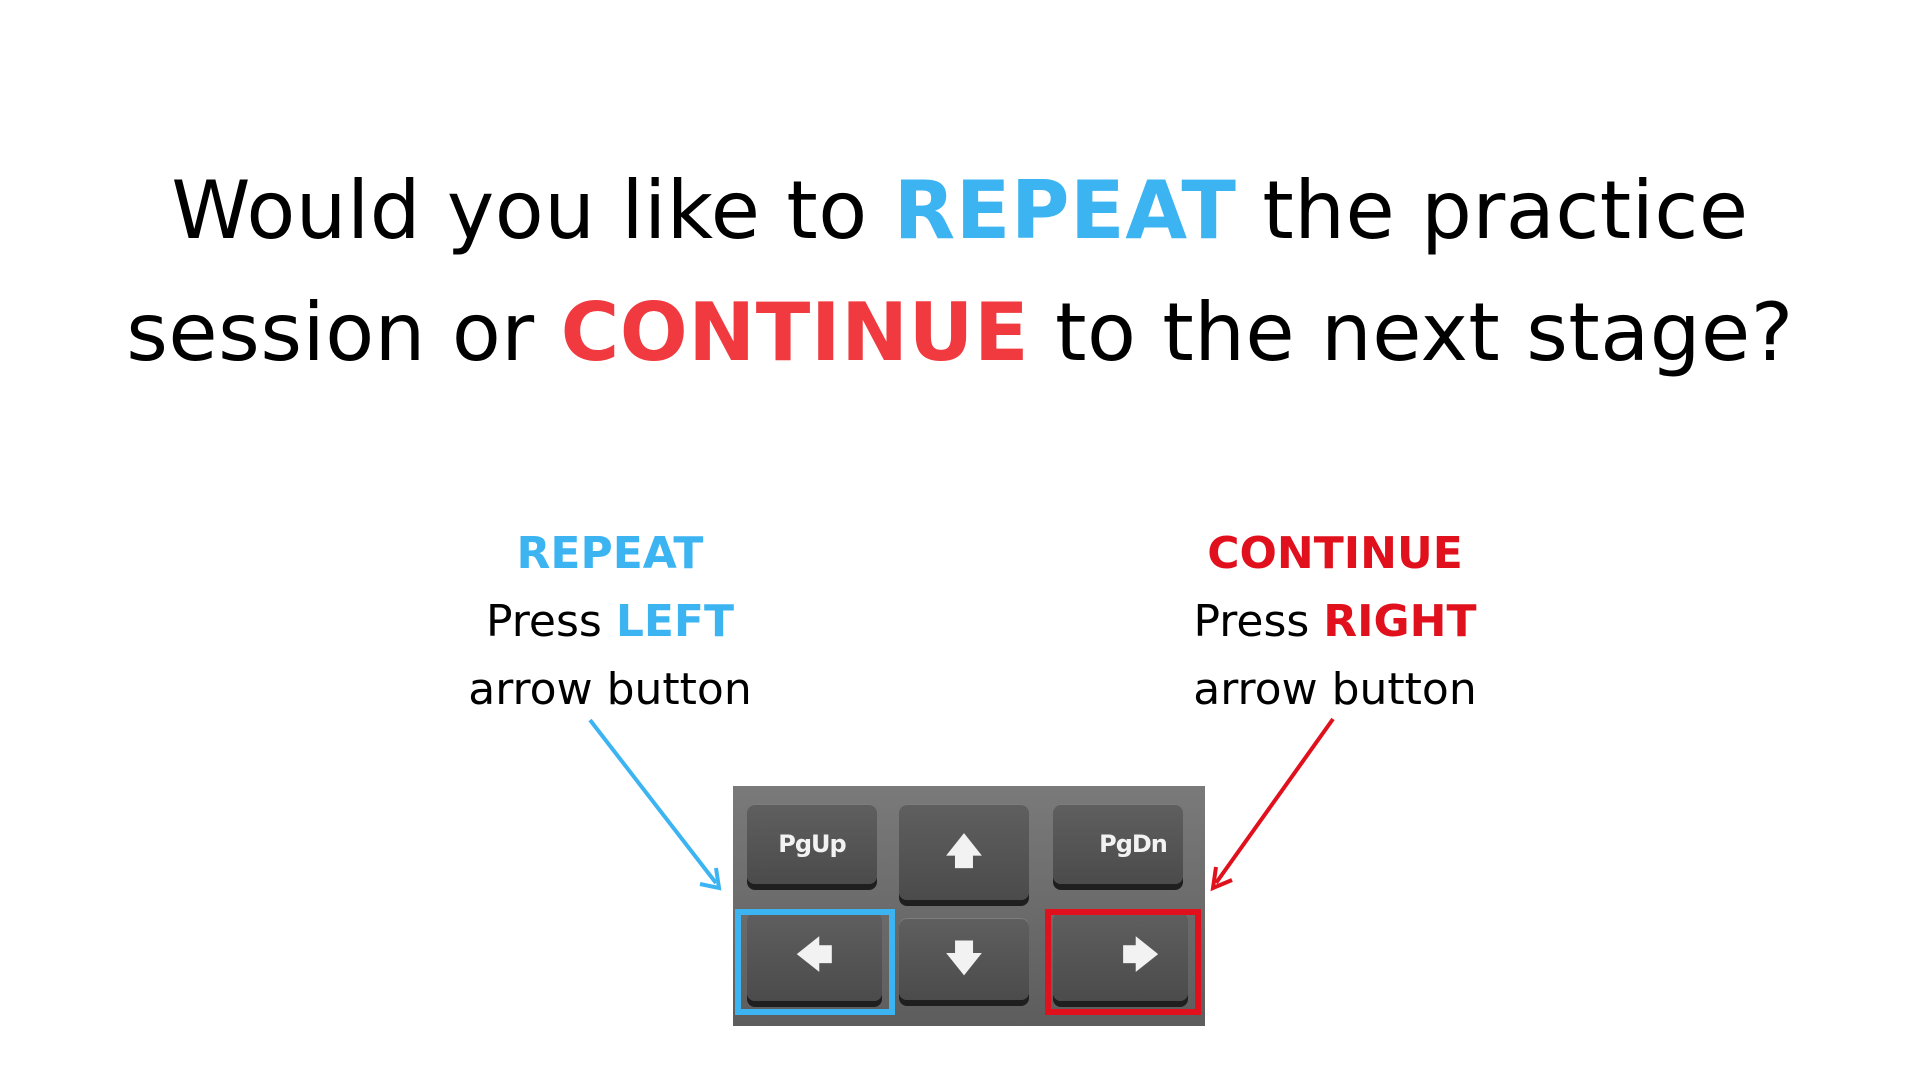 The image size is (1920, 1080). What do you see at coordinates (815, 962) in the screenshot?
I see `left-key-highlight` at bounding box center [815, 962].